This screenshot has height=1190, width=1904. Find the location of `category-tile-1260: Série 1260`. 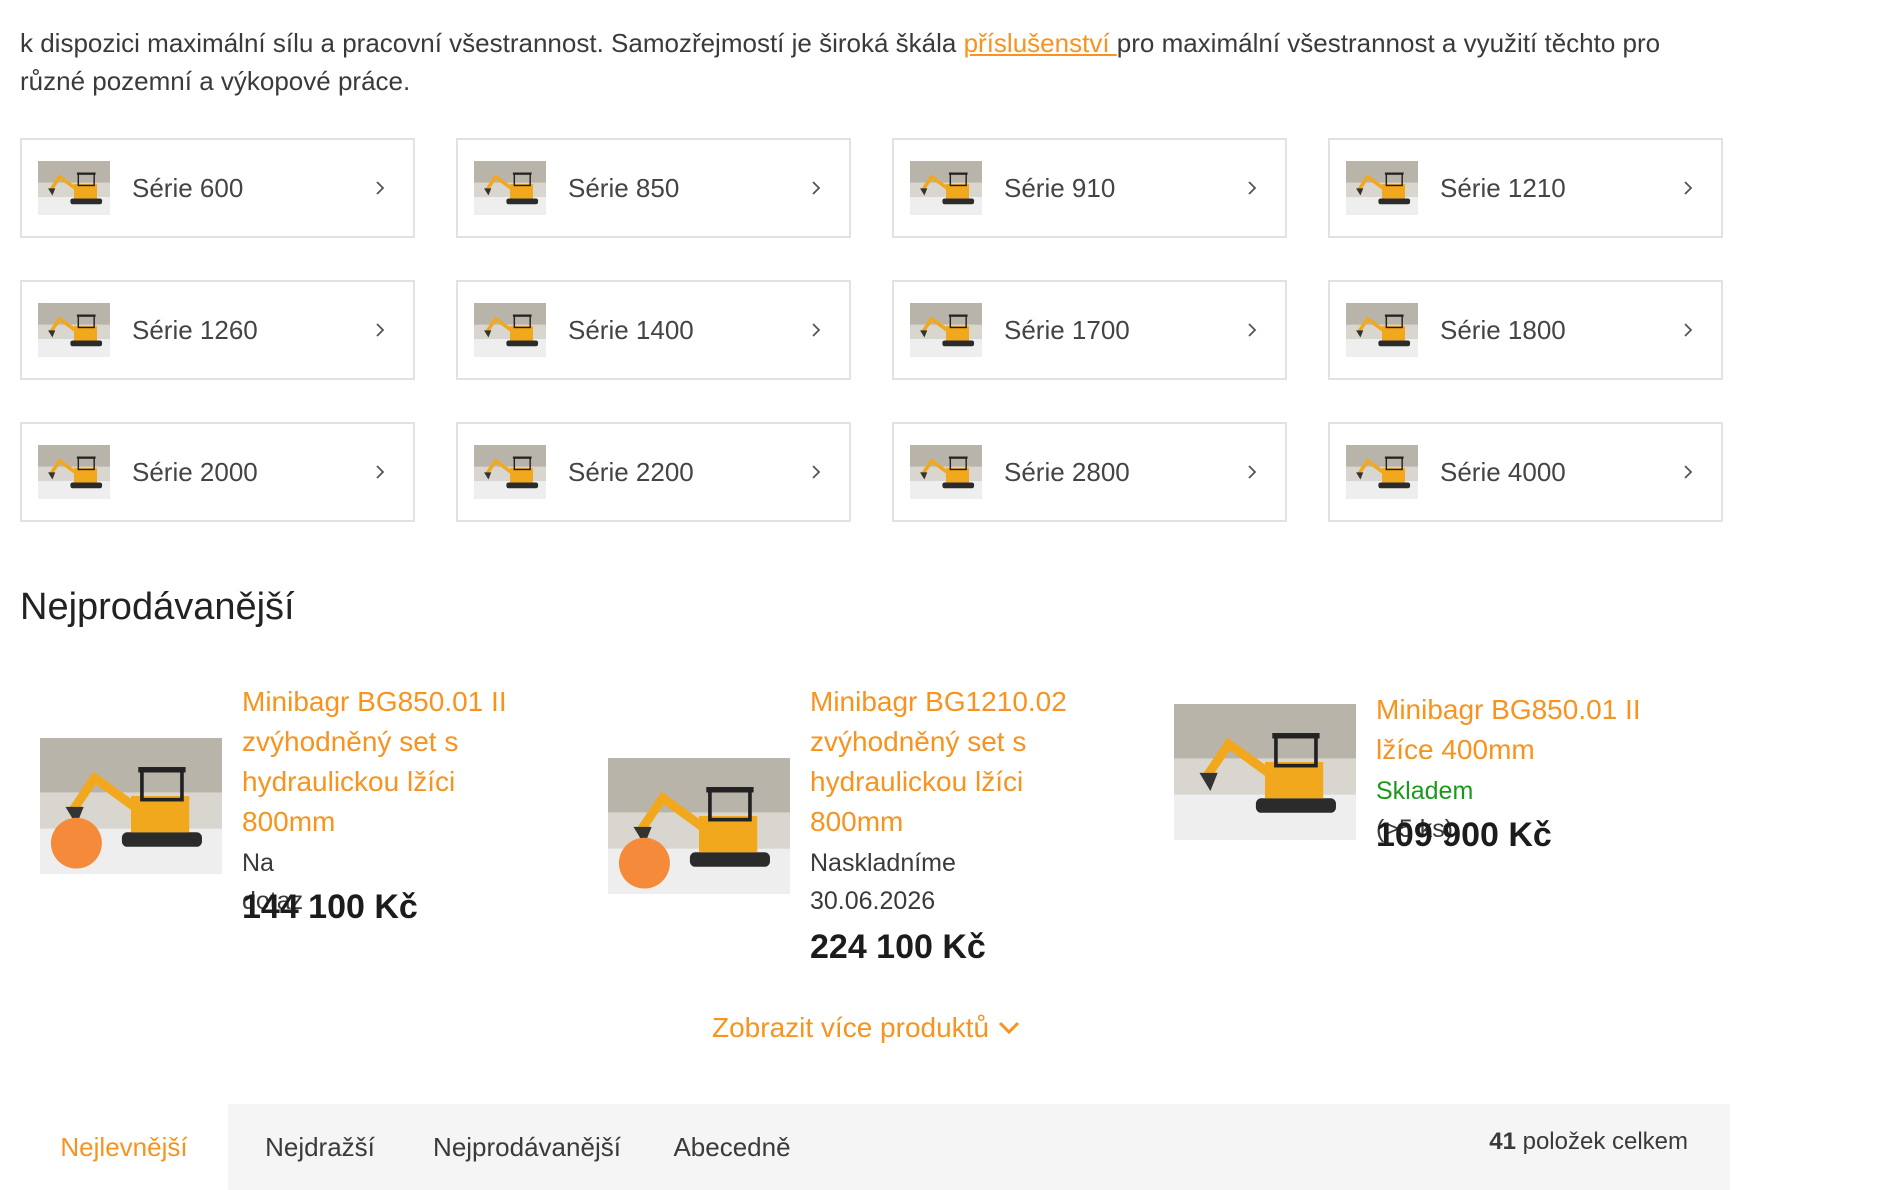

category-tile-1260: Série 1260 is located at coordinates (217, 330).